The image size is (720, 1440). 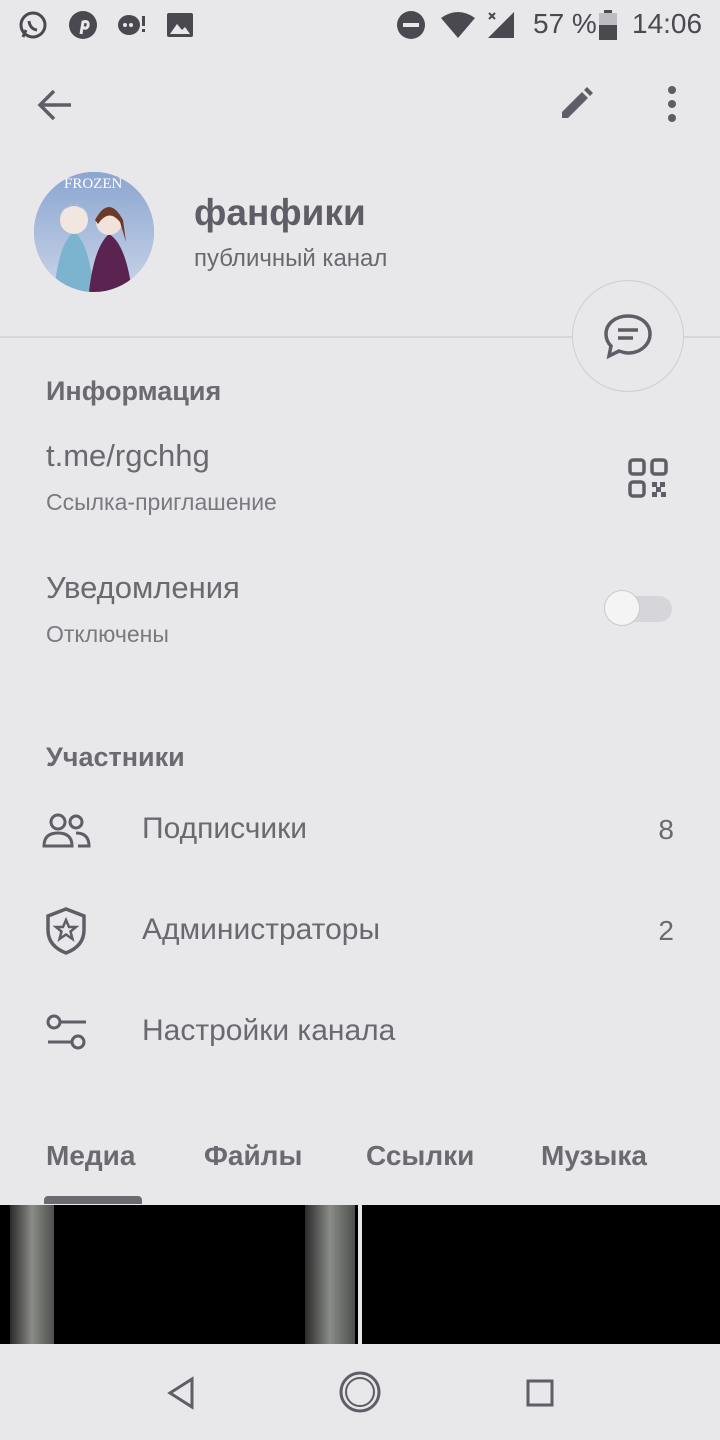 What do you see at coordinates (180, 25) in the screenshot?
I see `image-icon` at bounding box center [180, 25].